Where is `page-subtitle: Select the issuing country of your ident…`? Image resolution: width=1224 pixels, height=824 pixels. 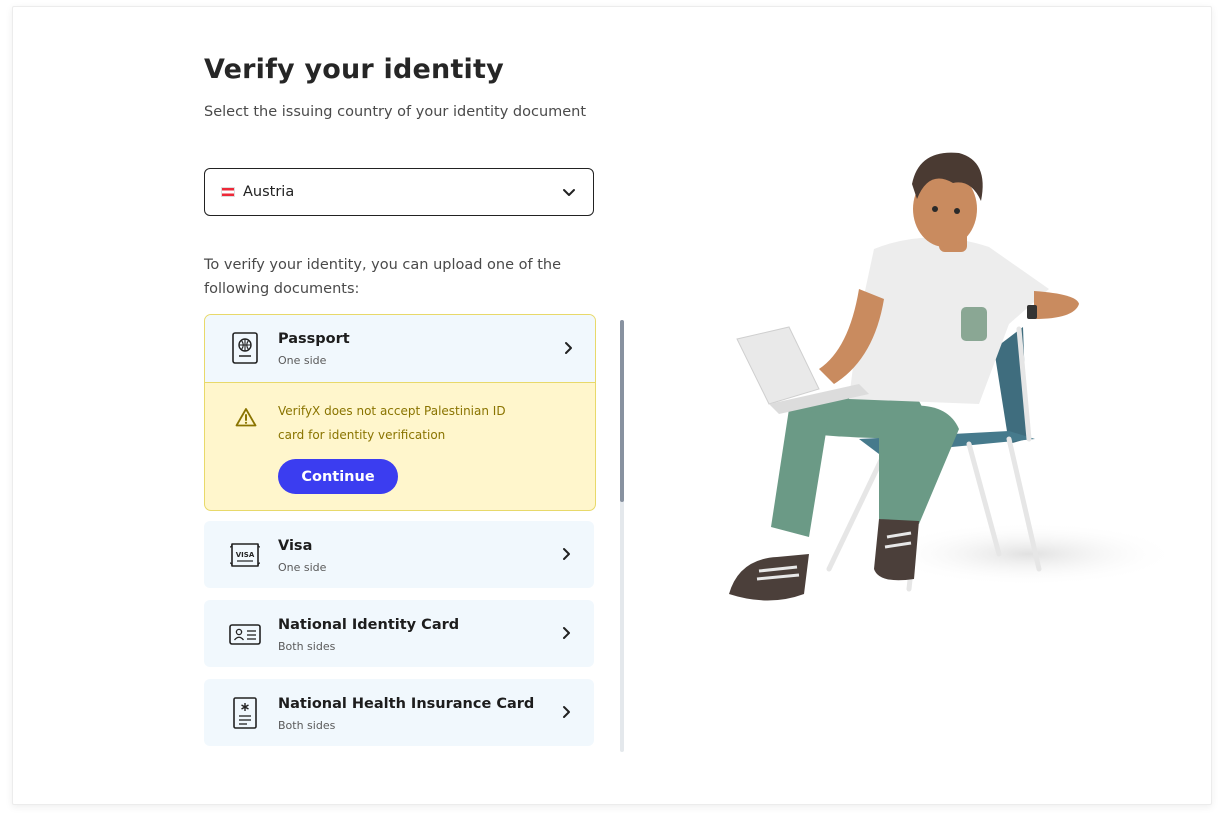
page-subtitle: Select the issuing country of your ident… is located at coordinates (395, 112).